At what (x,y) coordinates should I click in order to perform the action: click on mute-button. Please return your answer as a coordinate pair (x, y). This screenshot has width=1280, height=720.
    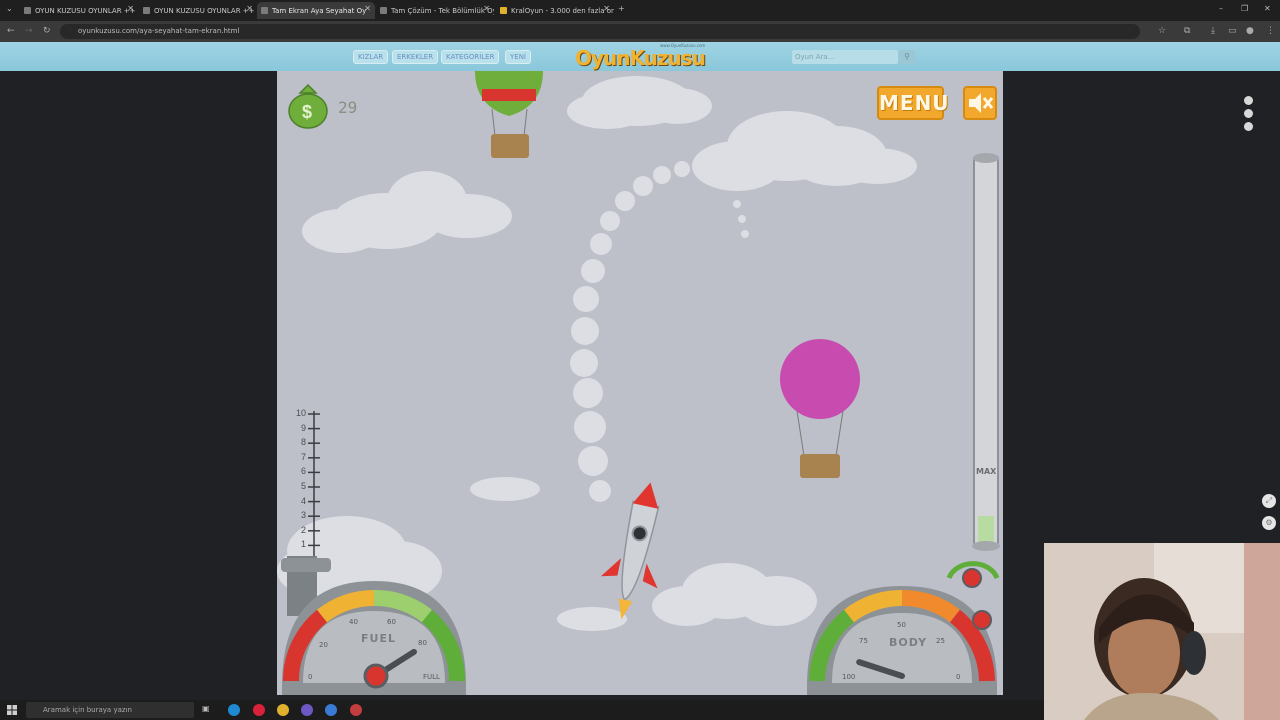
    Looking at the image, I should click on (980, 103).